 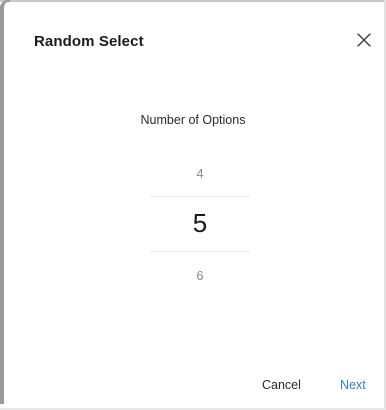 I want to click on cancel-button: Cancel, so click(x=281, y=385).